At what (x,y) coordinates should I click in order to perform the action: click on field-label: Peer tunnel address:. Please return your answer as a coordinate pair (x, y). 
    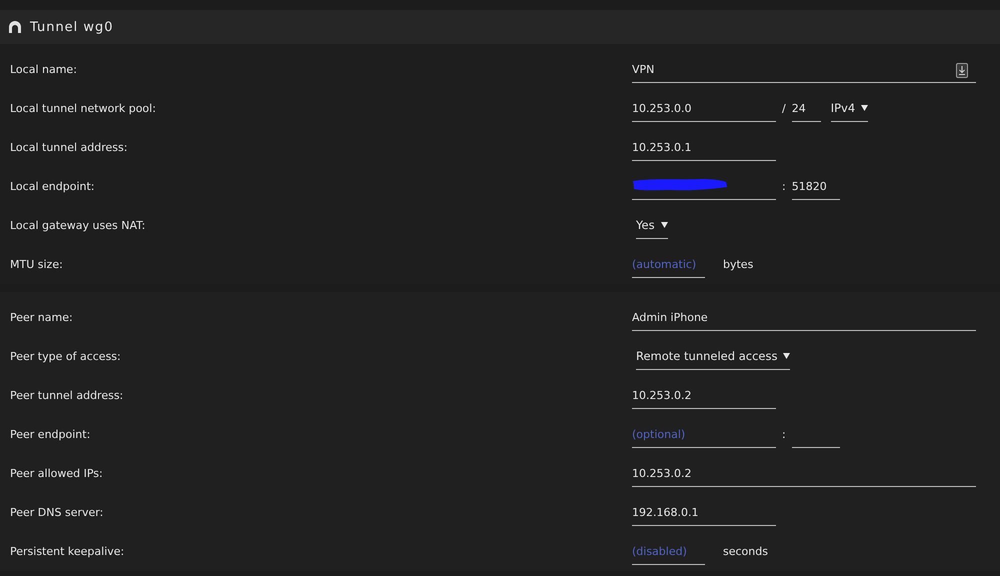
    Looking at the image, I should click on (66, 395).